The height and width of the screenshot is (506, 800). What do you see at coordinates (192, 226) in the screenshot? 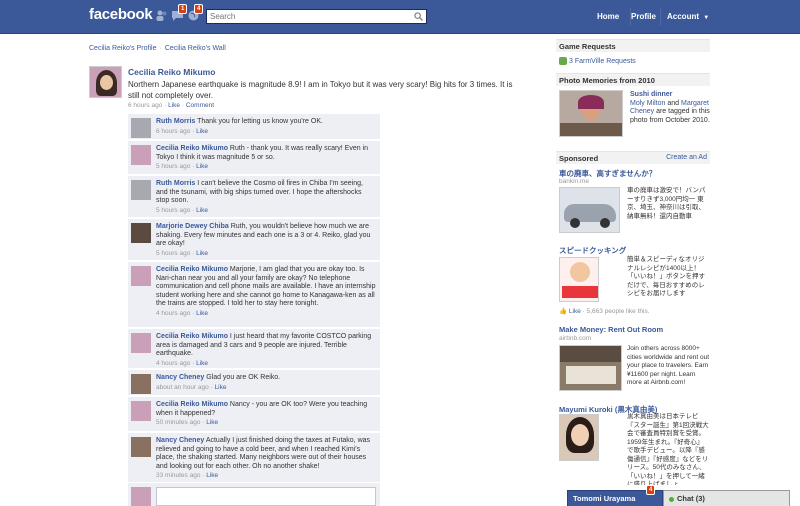
I see `commenter-name: Marjorie Dewey Chiba` at bounding box center [192, 226].